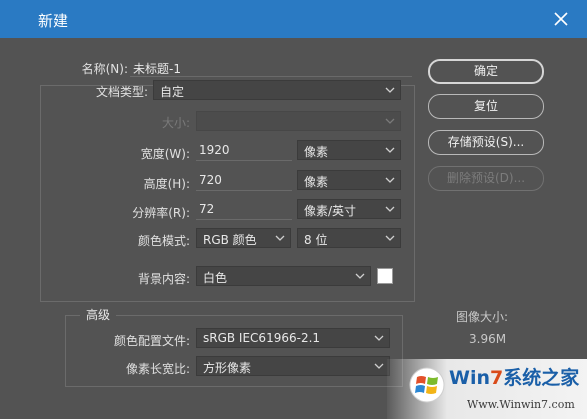  What do you see at coordinates (157, 369) in the screenshot?
I see `pixel-aspect-label: 像素长宽比:` at bounding box center [157, 369].